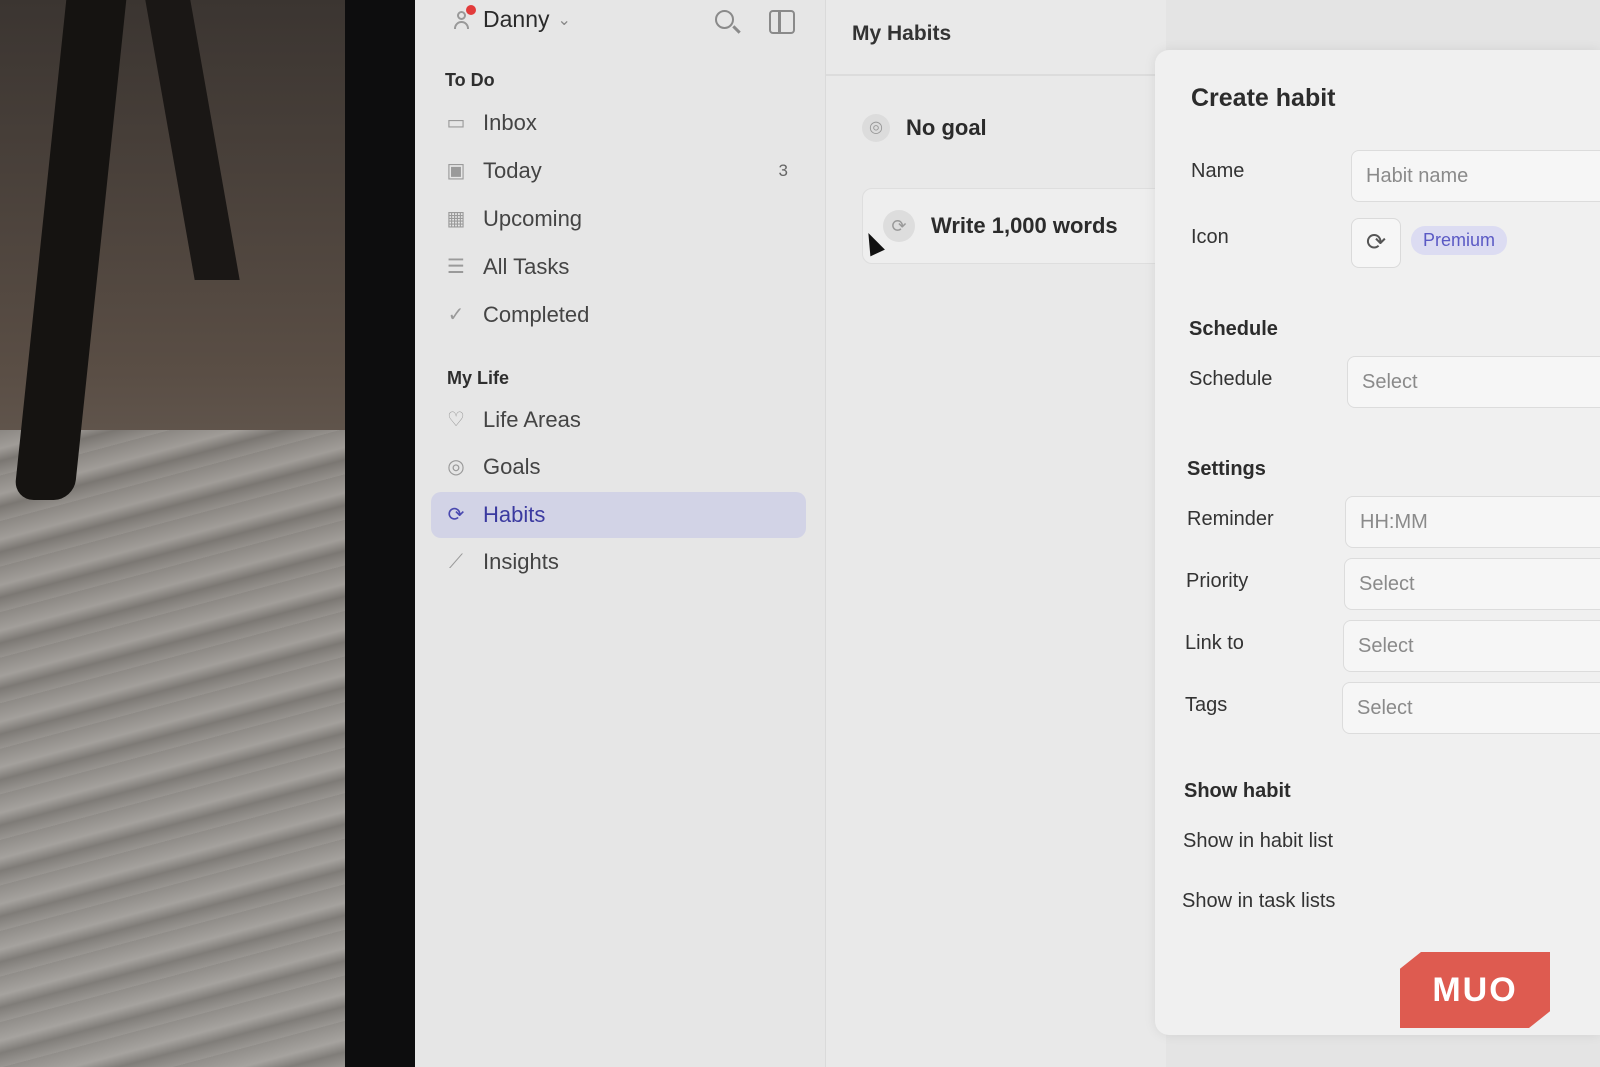  What do you see at coordinates (464, 16) in the screenshot?
I see `avatar-icon` at bounding box center [464, 16].